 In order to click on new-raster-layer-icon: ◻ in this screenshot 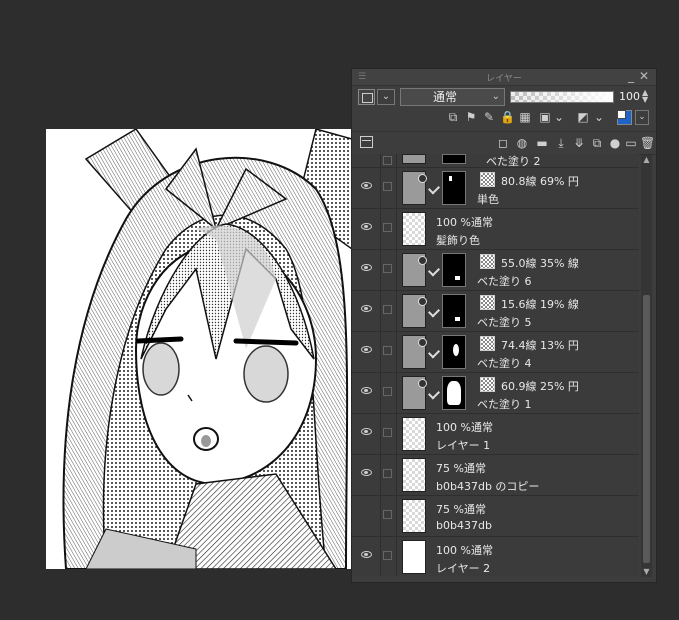, I will do `click(503, 143)`.